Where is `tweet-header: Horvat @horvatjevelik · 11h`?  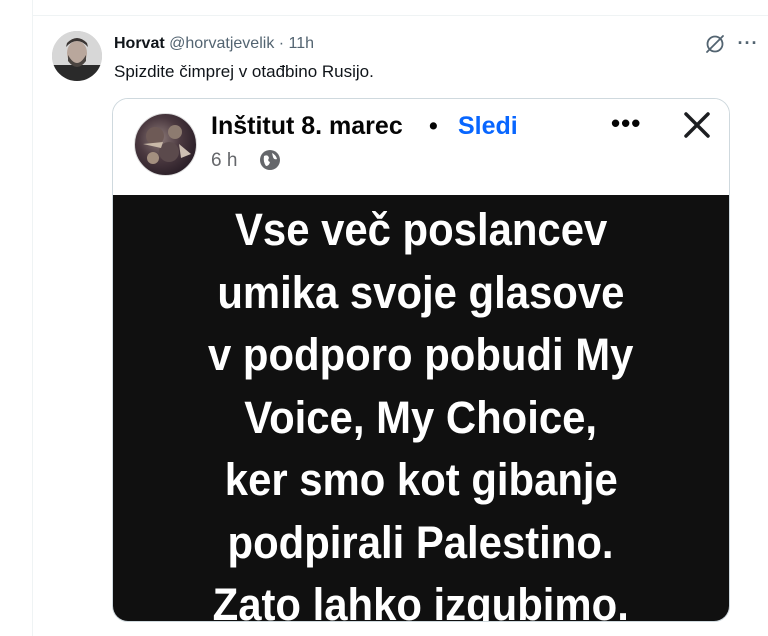
tweet-header: Horvat @horvatjevelik · 11h is located at coordinates (214, 44).